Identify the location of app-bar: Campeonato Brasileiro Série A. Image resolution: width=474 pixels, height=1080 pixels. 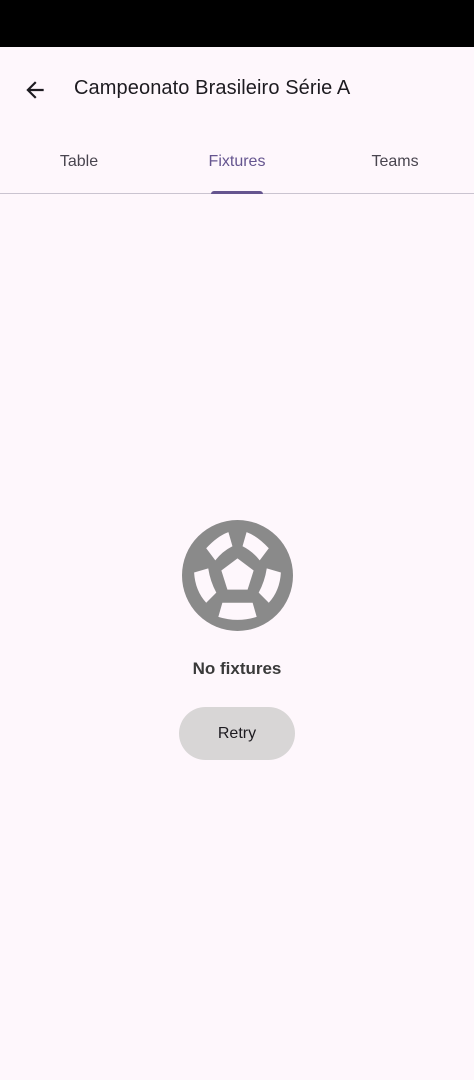
(237, 90).